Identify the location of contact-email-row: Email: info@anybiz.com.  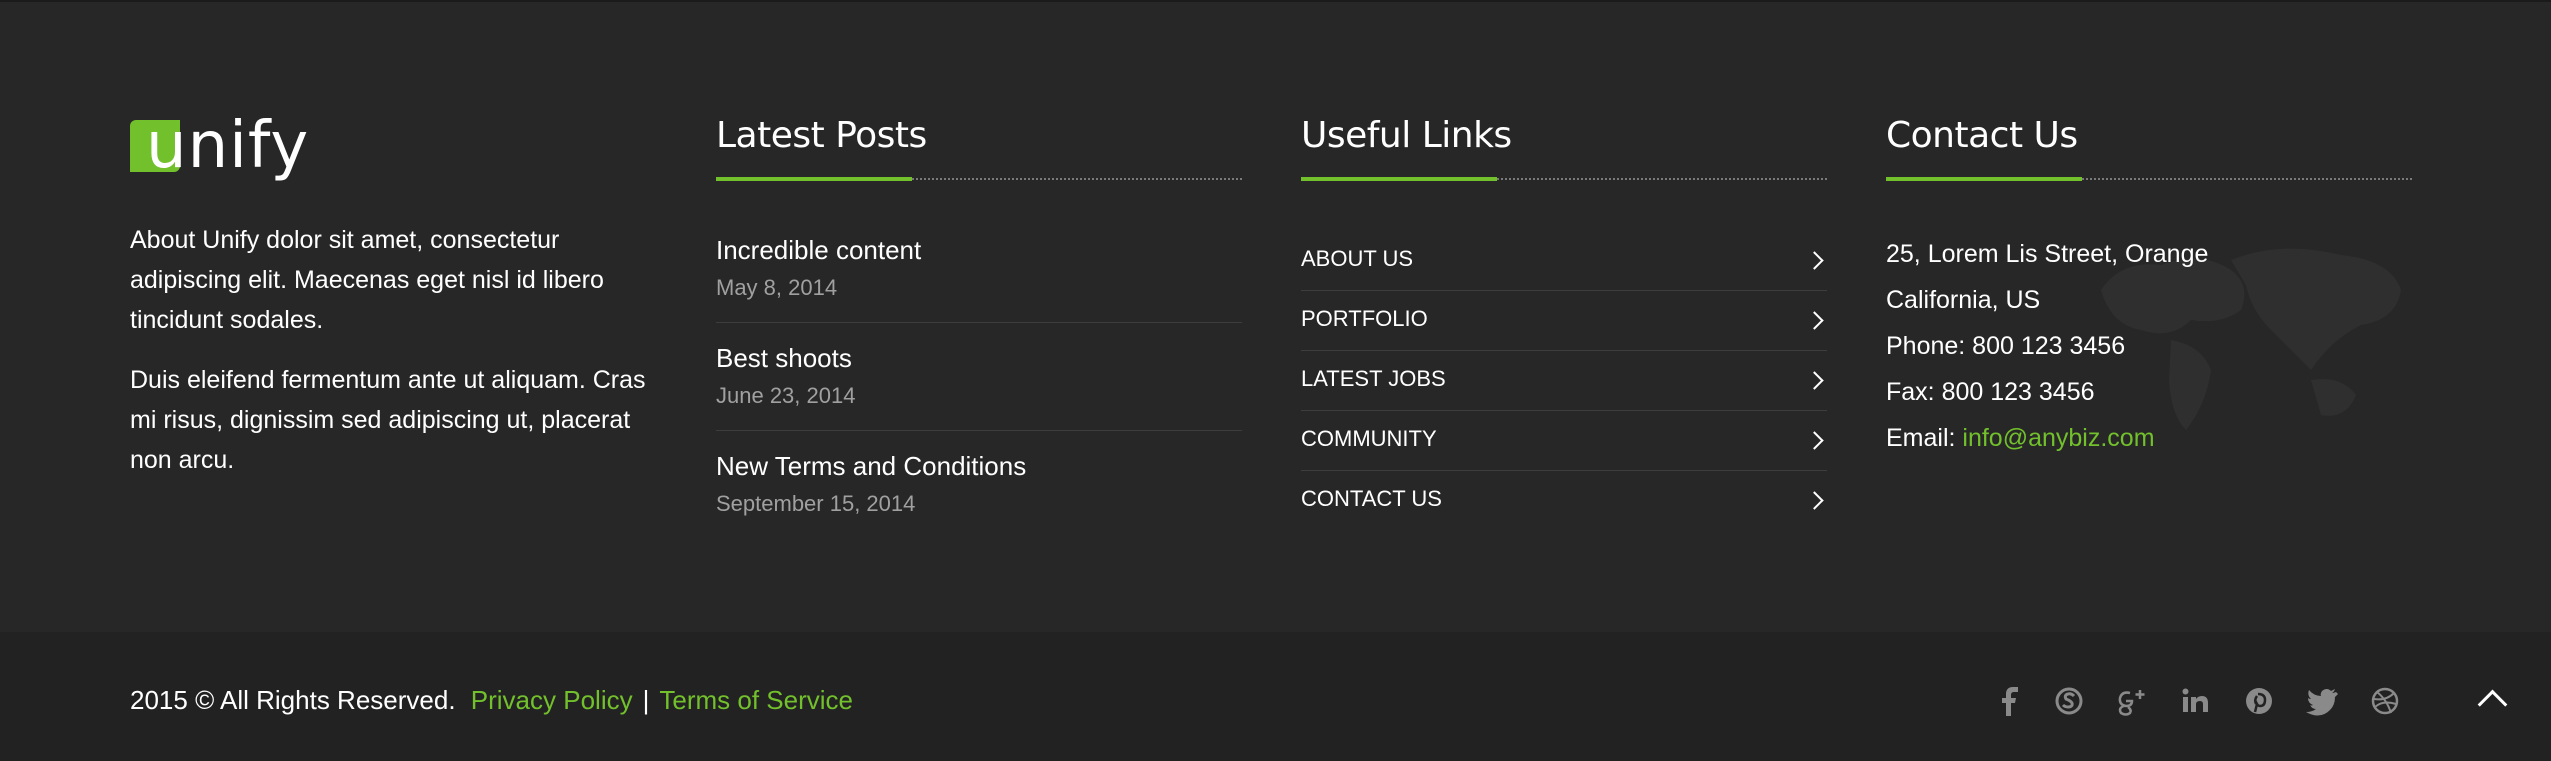
(2020, 438).